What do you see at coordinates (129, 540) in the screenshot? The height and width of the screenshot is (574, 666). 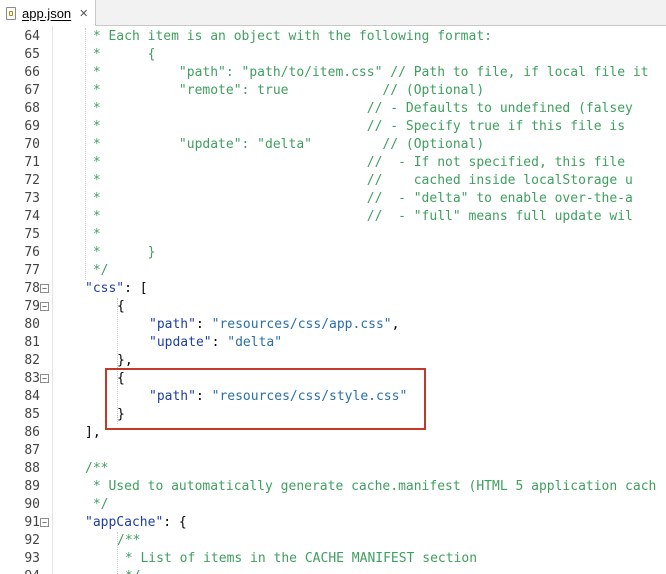 I see `code-text: /**` at bounding box center [129, 540].